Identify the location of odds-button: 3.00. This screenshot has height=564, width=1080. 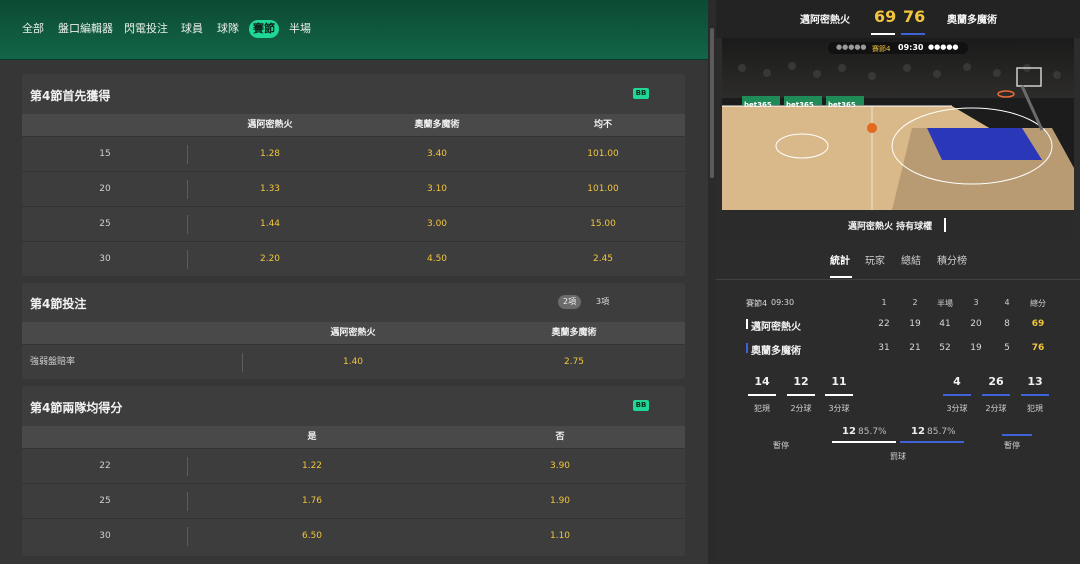
(437, 224).